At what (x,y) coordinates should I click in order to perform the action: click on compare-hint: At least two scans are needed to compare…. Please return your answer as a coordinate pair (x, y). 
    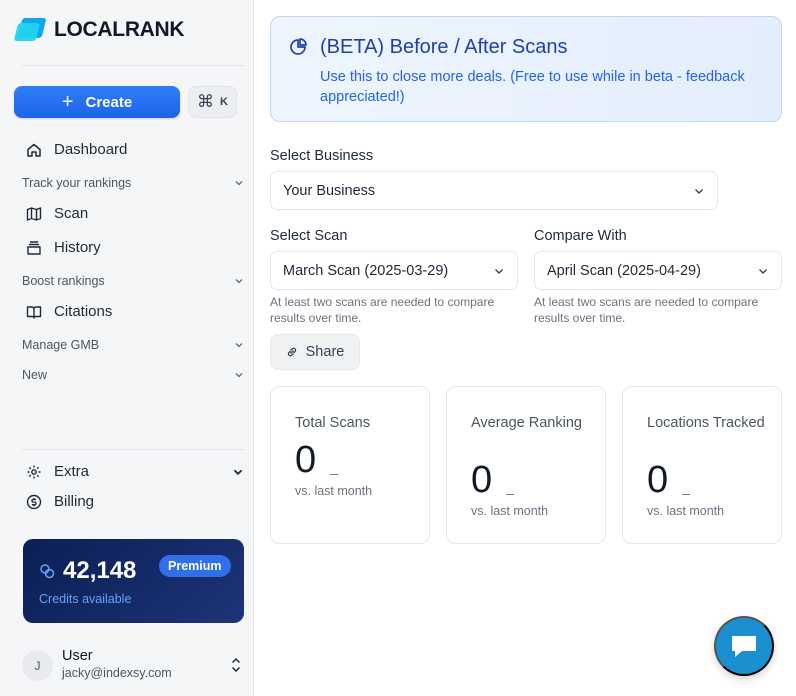
    Looking at the image, I should click on (646, 310).